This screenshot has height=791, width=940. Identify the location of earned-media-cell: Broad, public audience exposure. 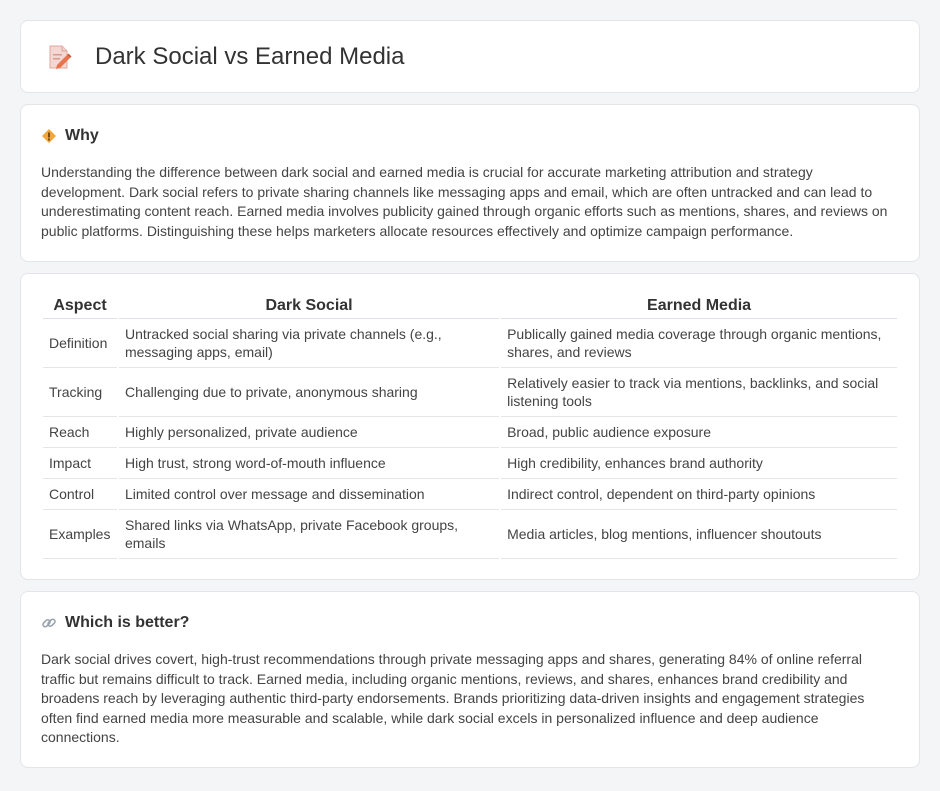
(699, 432).